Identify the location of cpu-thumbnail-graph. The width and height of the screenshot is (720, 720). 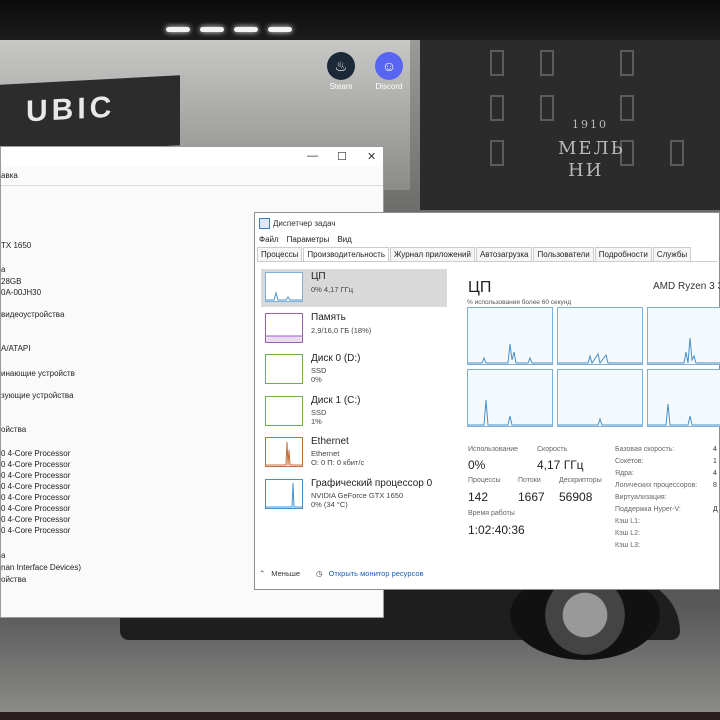
(284, 287).